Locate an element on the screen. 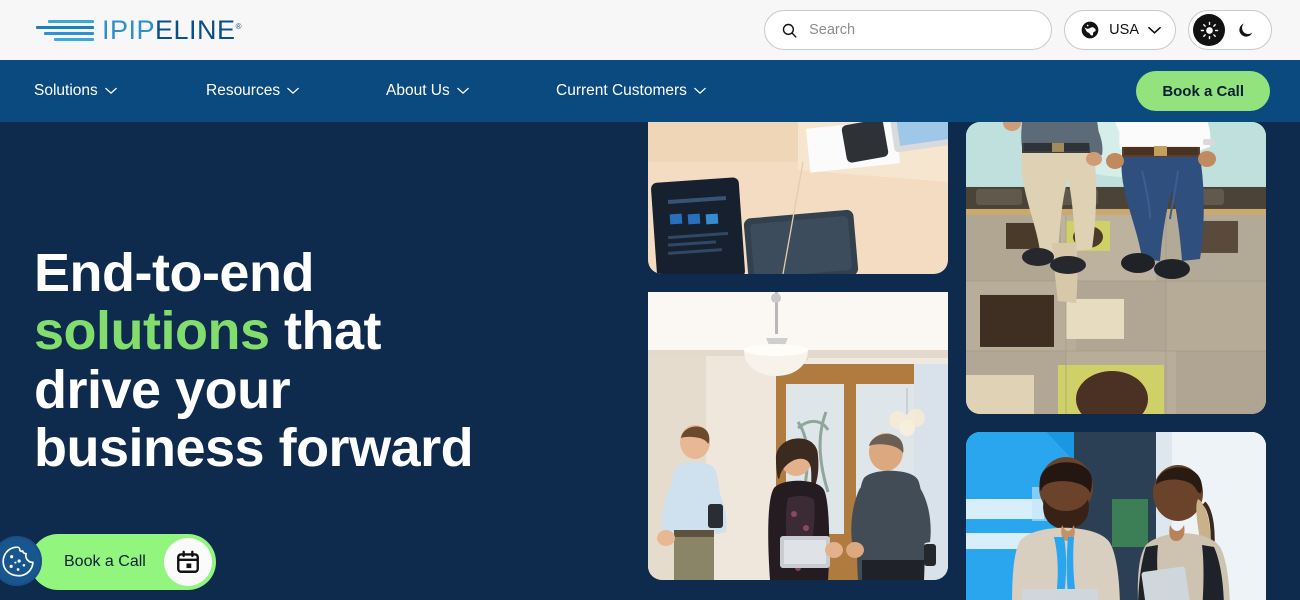 The width and height of the screenshot is (1300, 600). header-actions: USA is located at coordinates (1018, 30).